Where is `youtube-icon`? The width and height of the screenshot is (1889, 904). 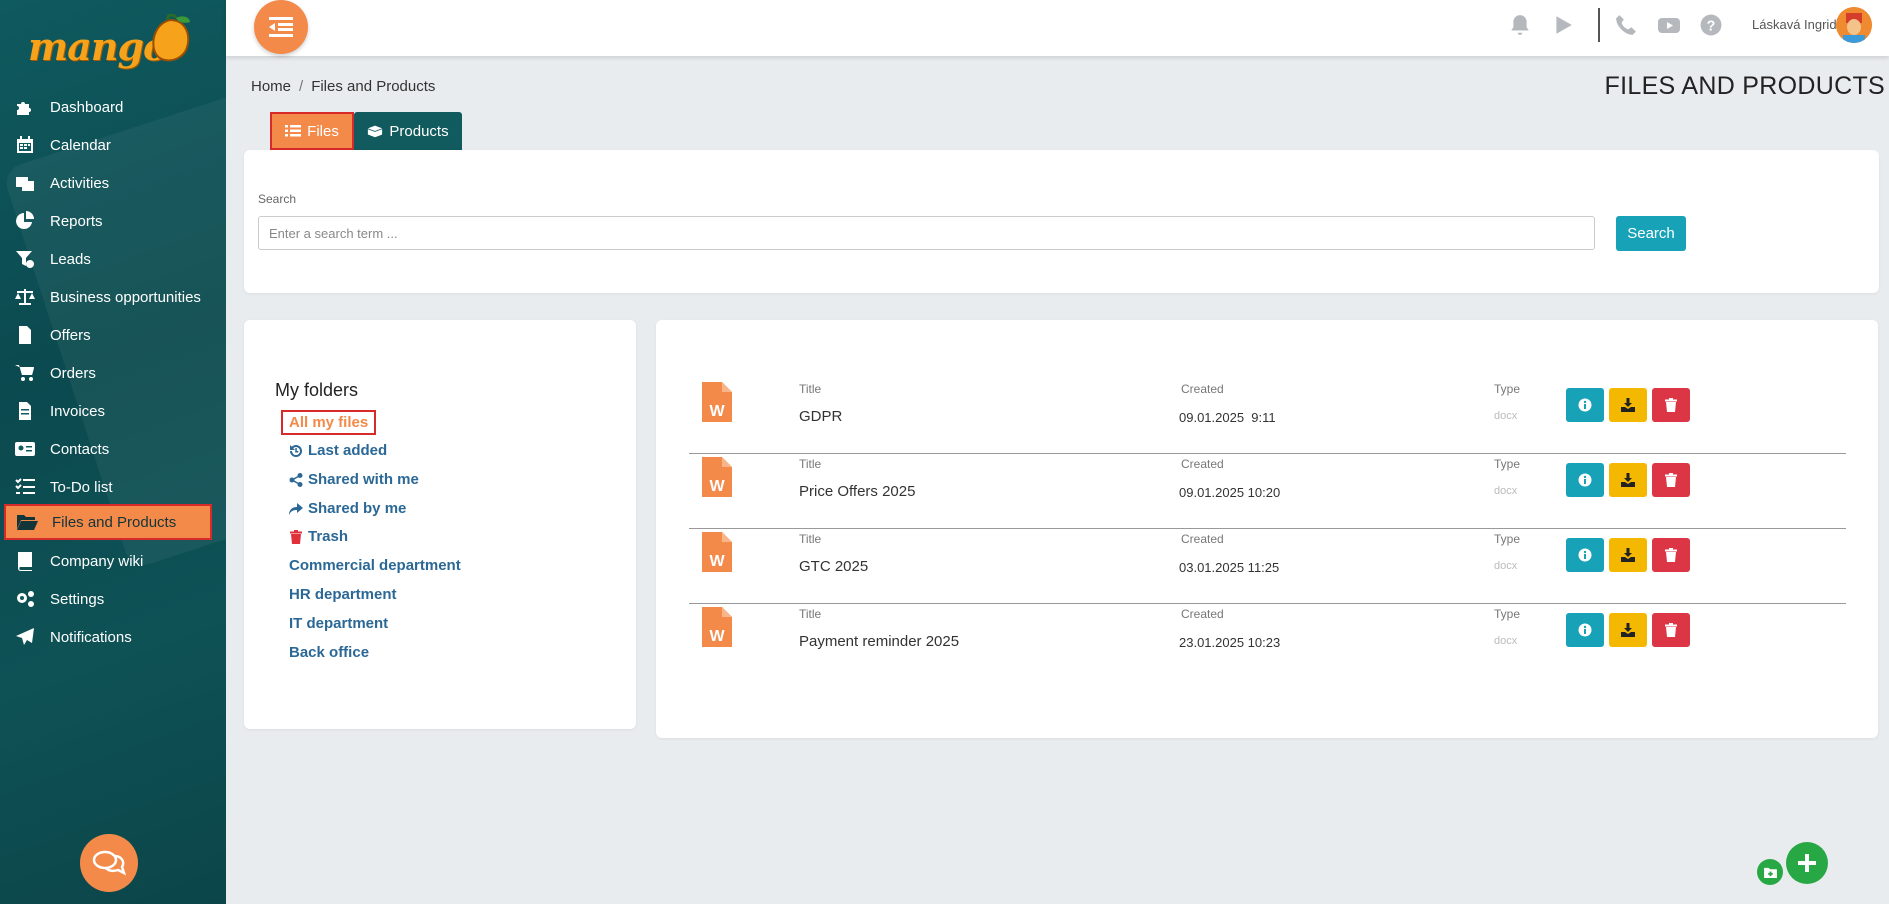
youtube-icon is located at coordinates (1669, 25).